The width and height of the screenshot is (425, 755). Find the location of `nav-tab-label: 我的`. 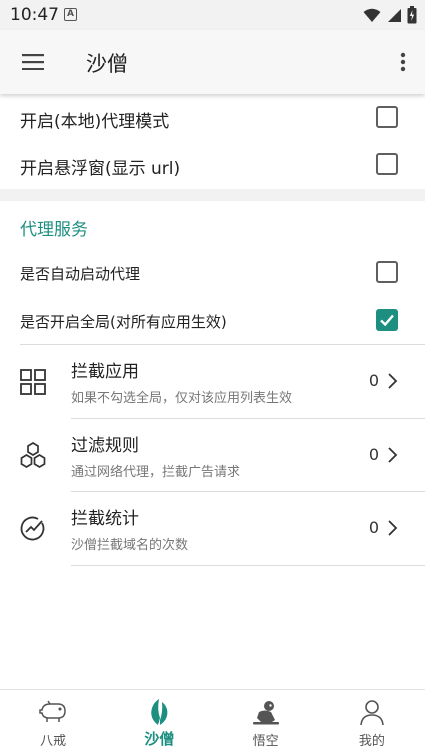

nav-tab-label: 我的 is located at coordinates (371, 741).